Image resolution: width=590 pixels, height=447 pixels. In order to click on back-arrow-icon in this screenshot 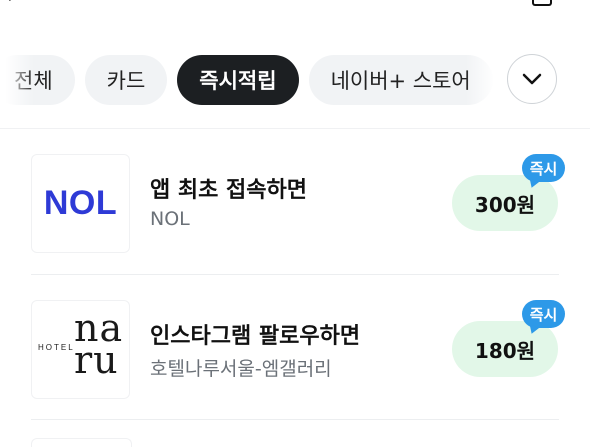, I will do `click(12, 2)`.